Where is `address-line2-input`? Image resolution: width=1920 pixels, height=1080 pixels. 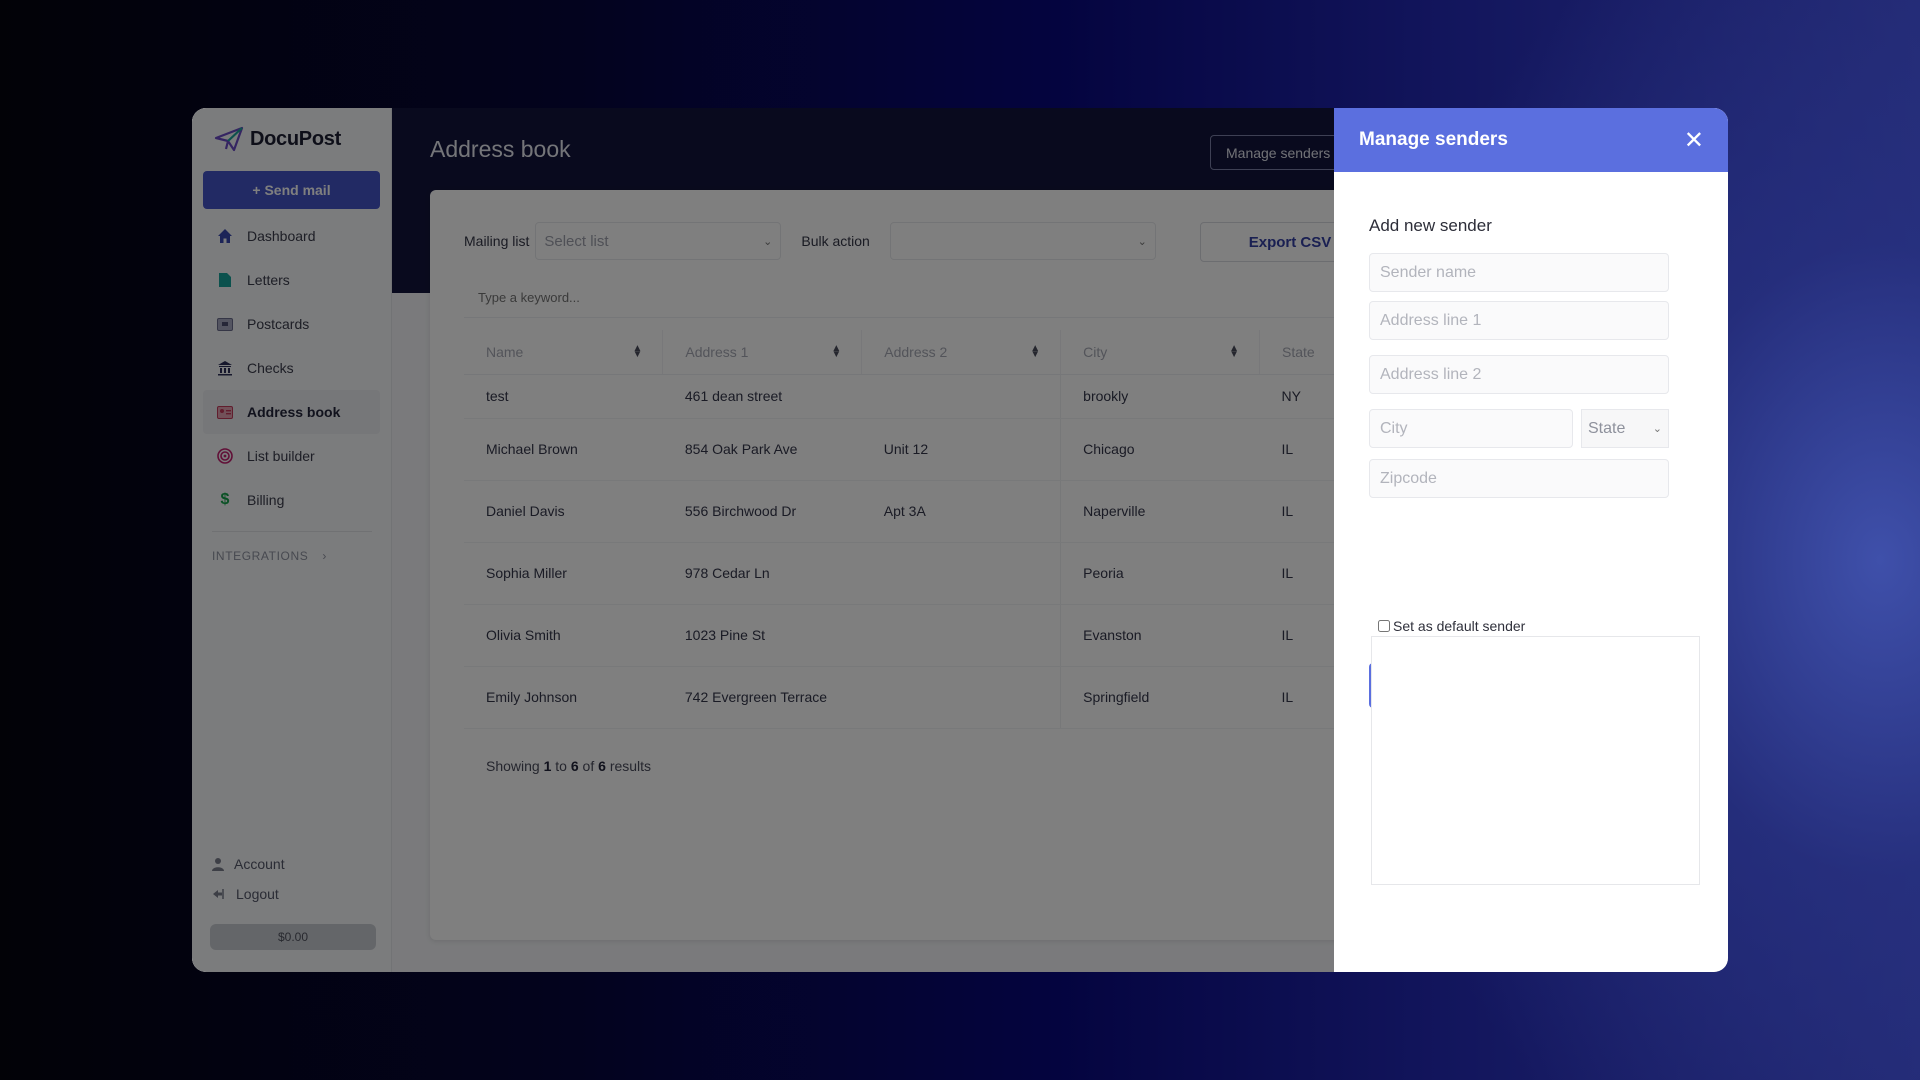 address-line2-input is located at coordinates (1519, 374).